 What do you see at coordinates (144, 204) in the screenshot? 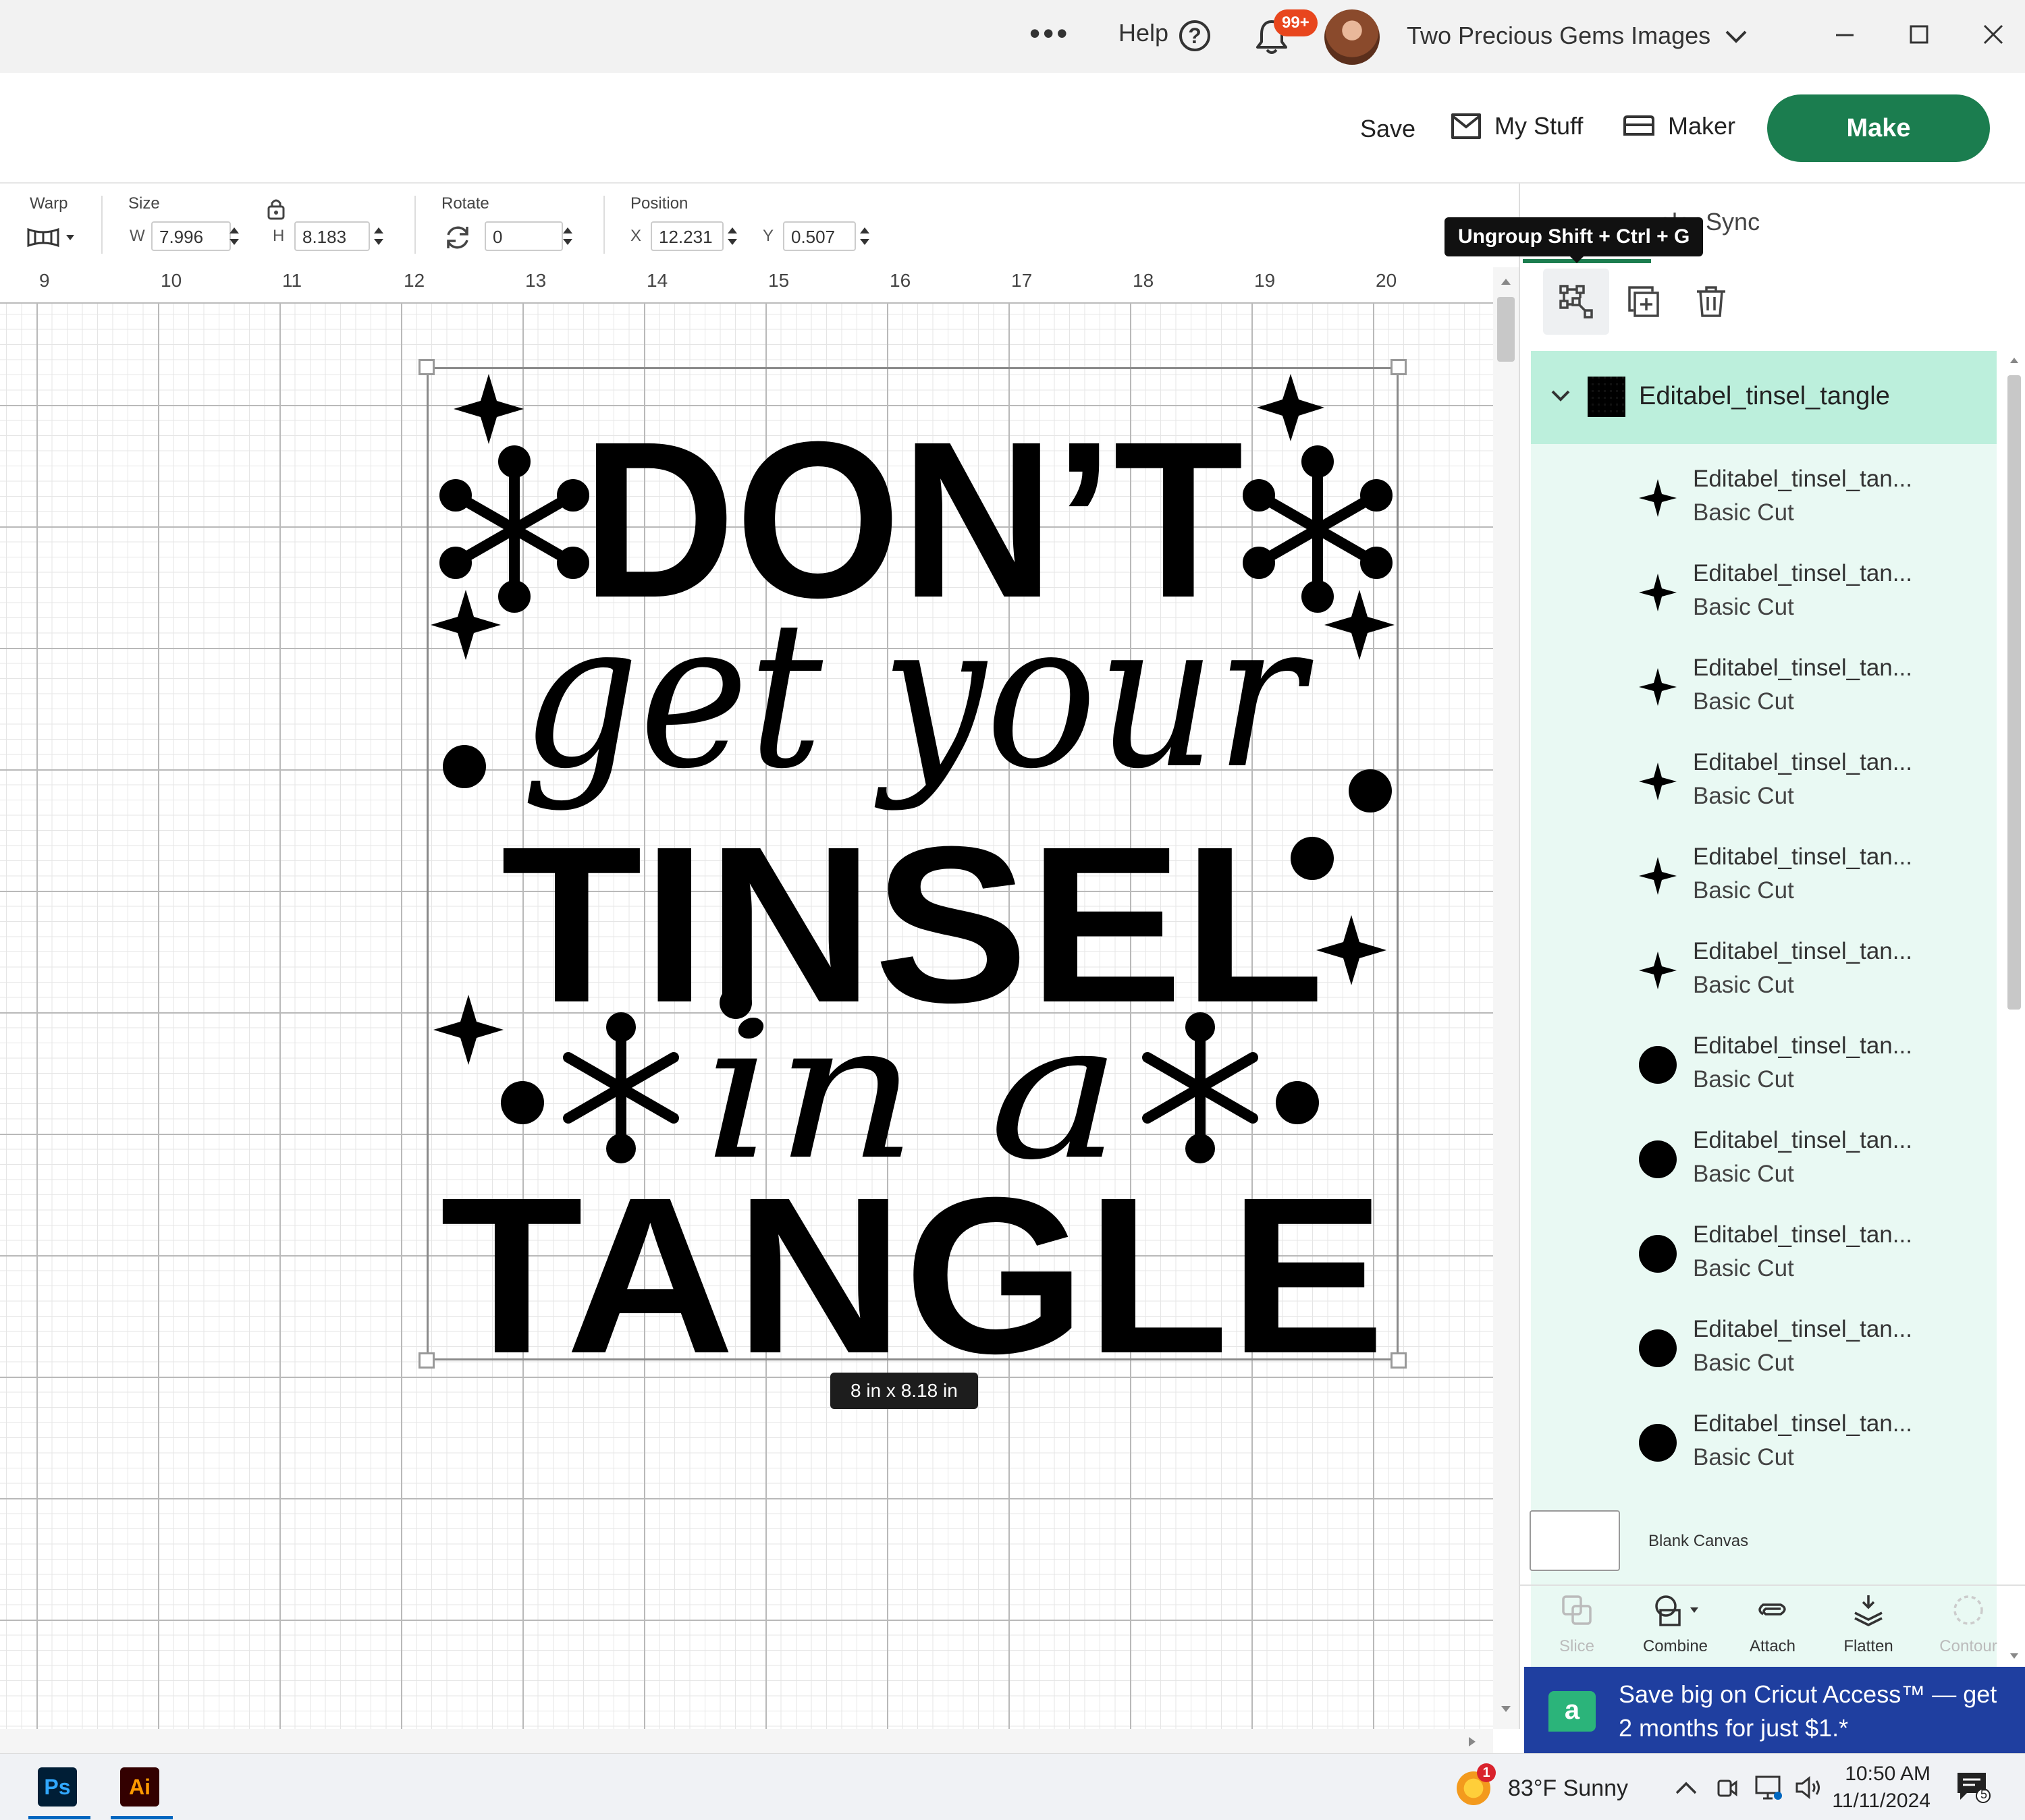
I see `size-label: Size` at bounding box center [144, 204].